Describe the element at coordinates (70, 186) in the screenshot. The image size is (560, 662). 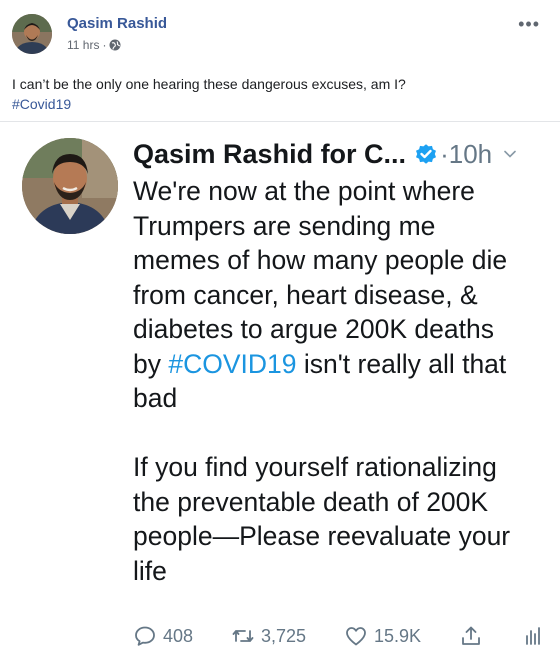
I see `tweet-author-avatar` at that location.